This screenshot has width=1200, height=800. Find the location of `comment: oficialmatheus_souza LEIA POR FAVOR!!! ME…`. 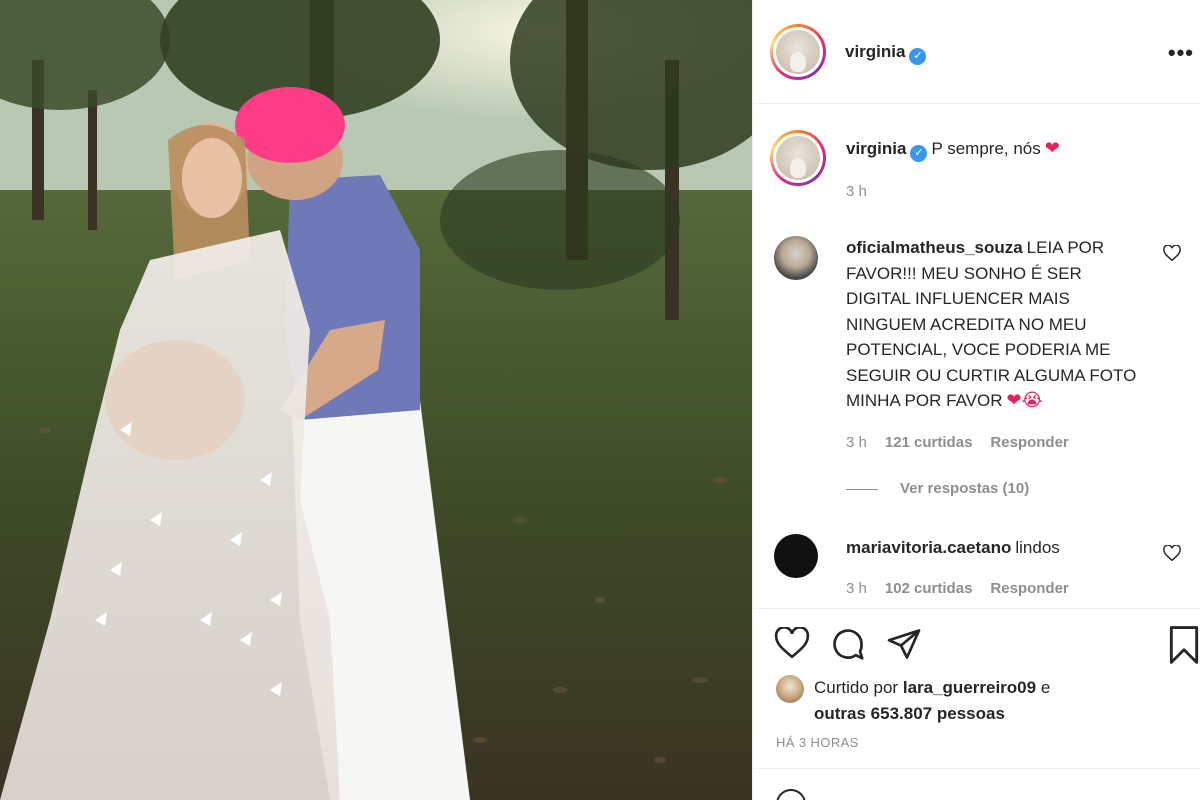

comment: oficialmatheus_souza LEIA POR FAVOR!!! ME… is located at coordinates (996, 324).